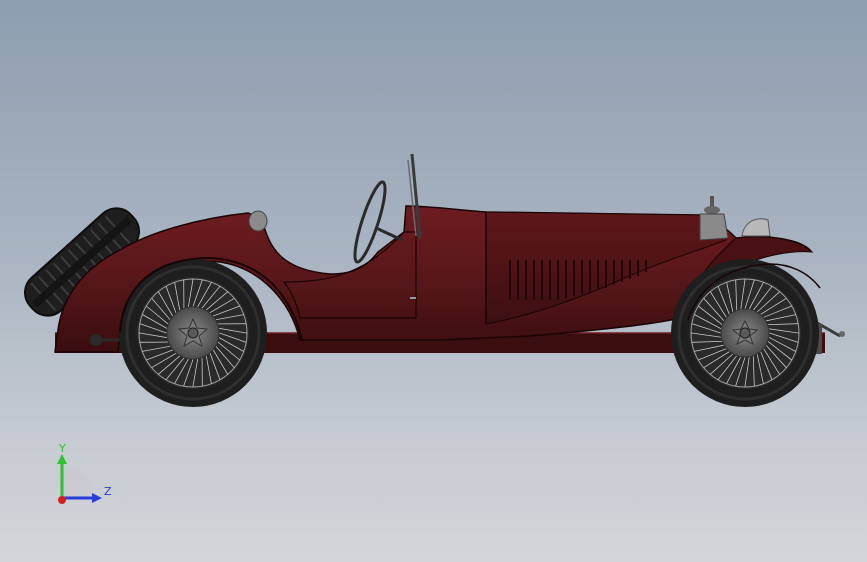  What do you see at coordinates (714, 218) in the screenshot?
I see `radiator-cap` at bounding box center [714, 218].